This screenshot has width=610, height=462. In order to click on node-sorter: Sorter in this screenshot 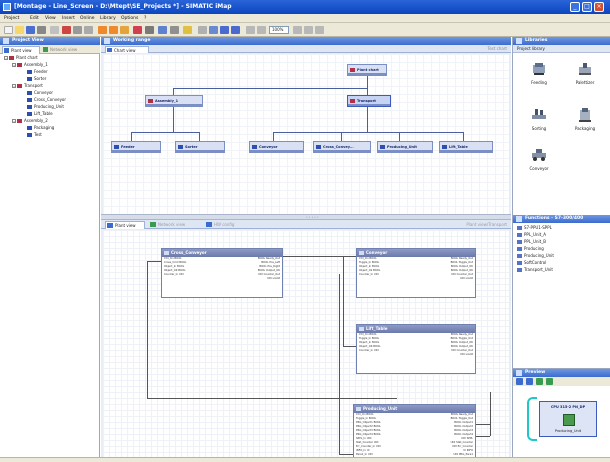, I will do `click(200, 147)`.